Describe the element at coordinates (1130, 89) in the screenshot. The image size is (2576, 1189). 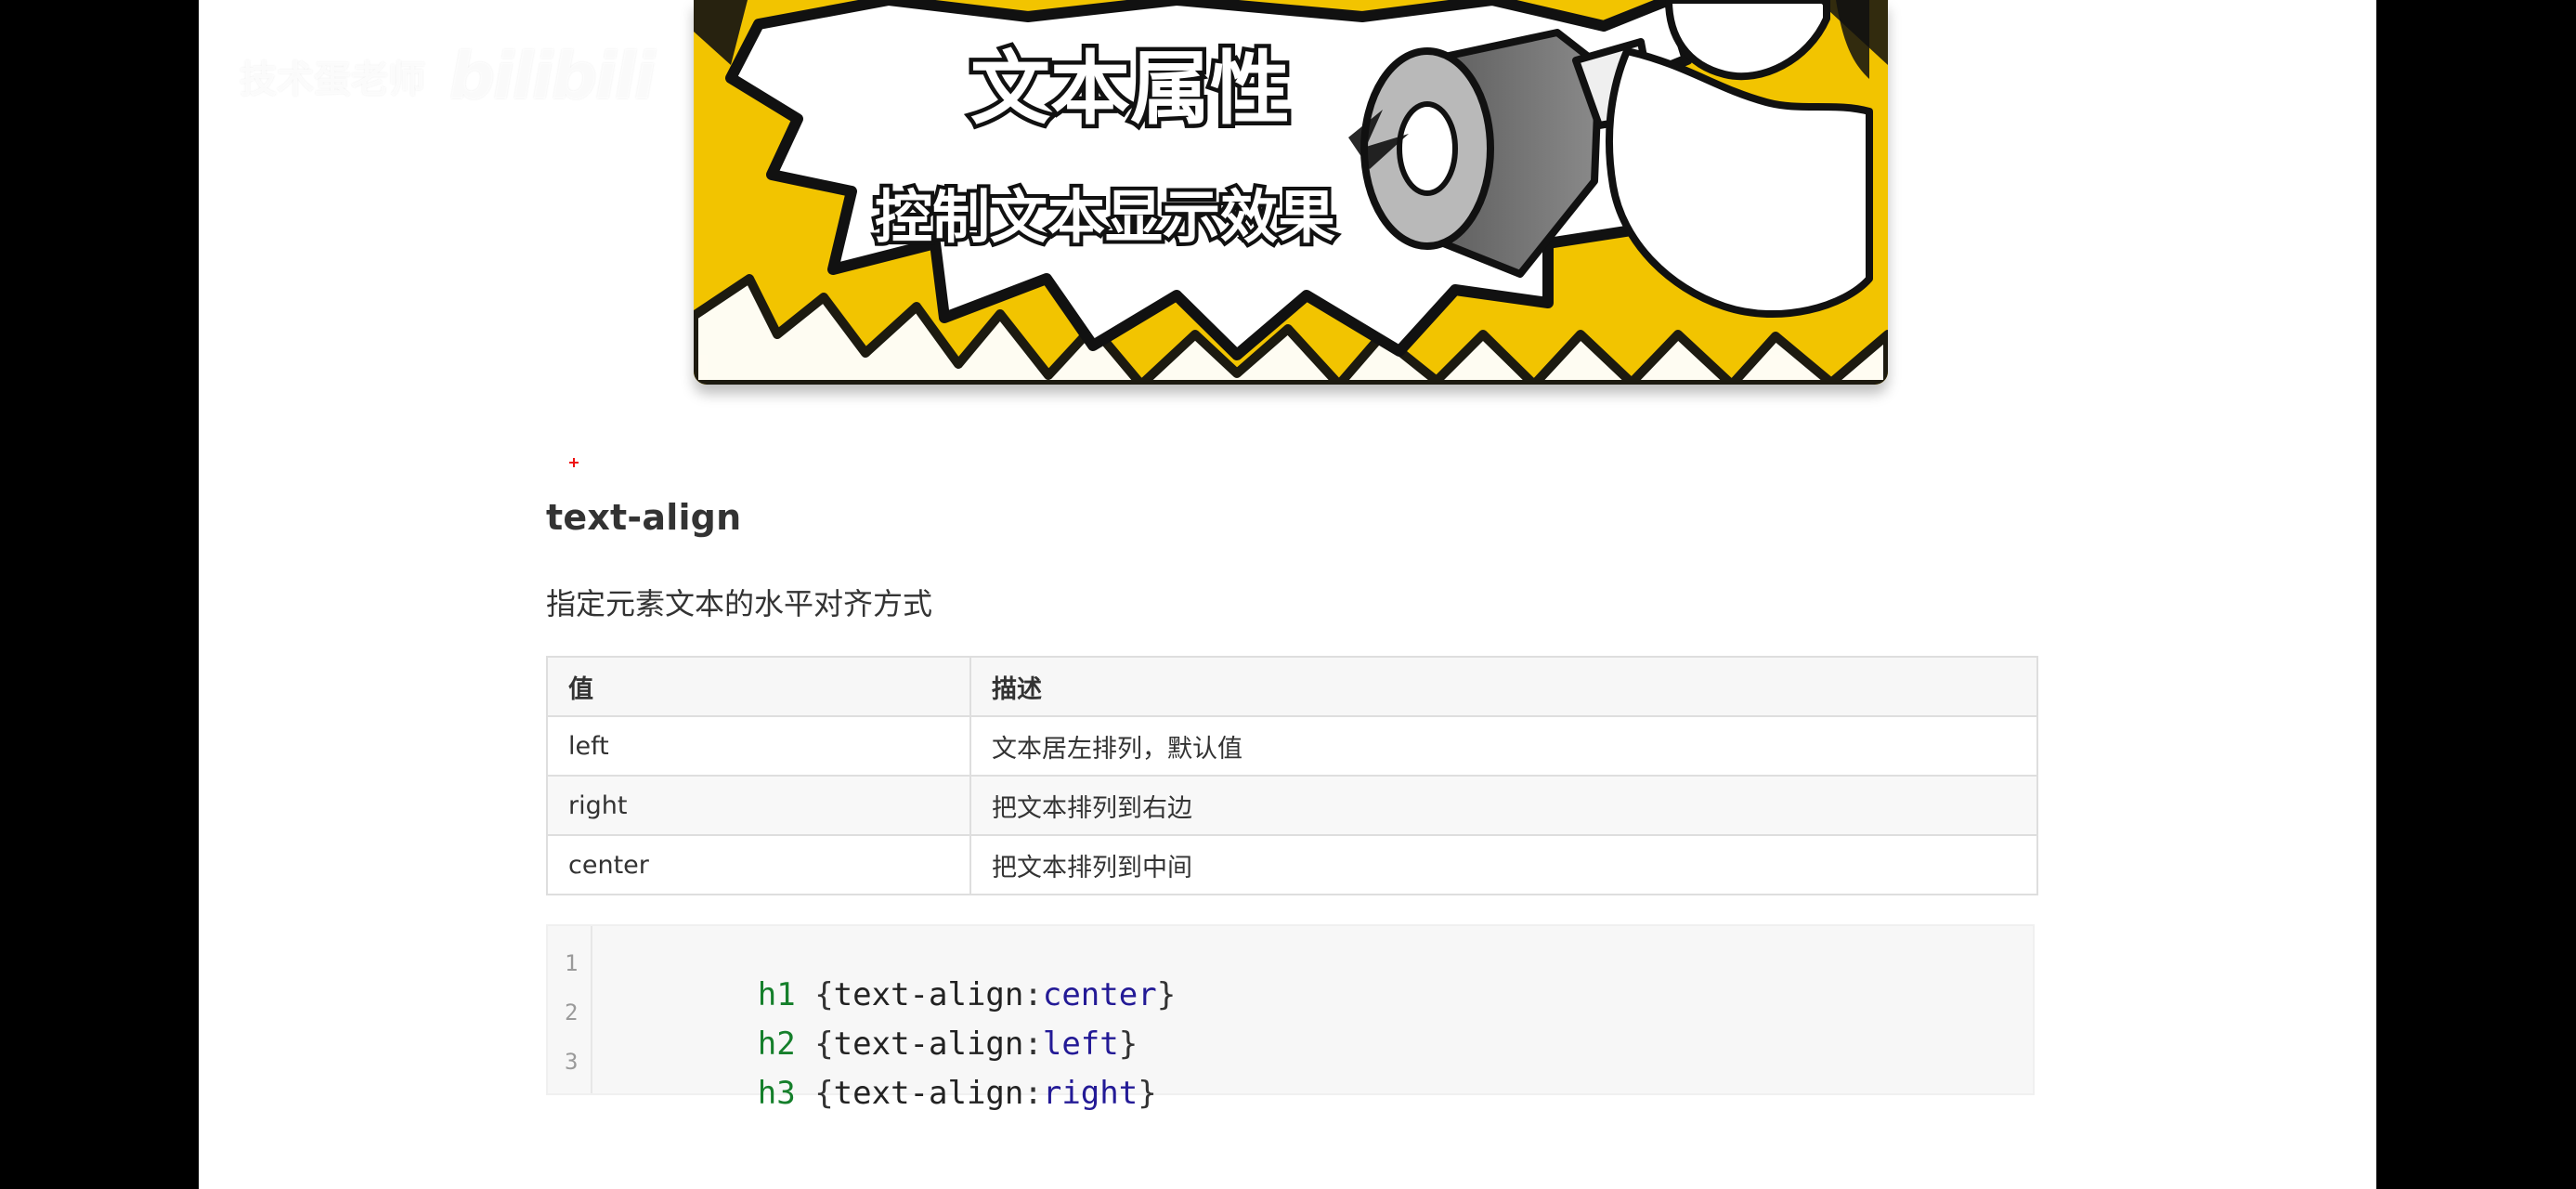
I see `banner-title: 文本属性` at that location.